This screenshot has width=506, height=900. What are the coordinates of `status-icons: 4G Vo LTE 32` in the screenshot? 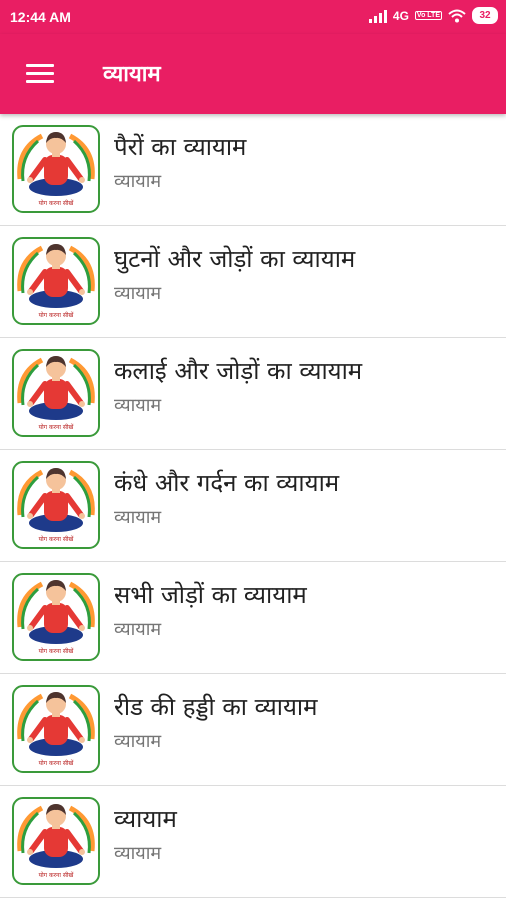 It's located at (433, 15).